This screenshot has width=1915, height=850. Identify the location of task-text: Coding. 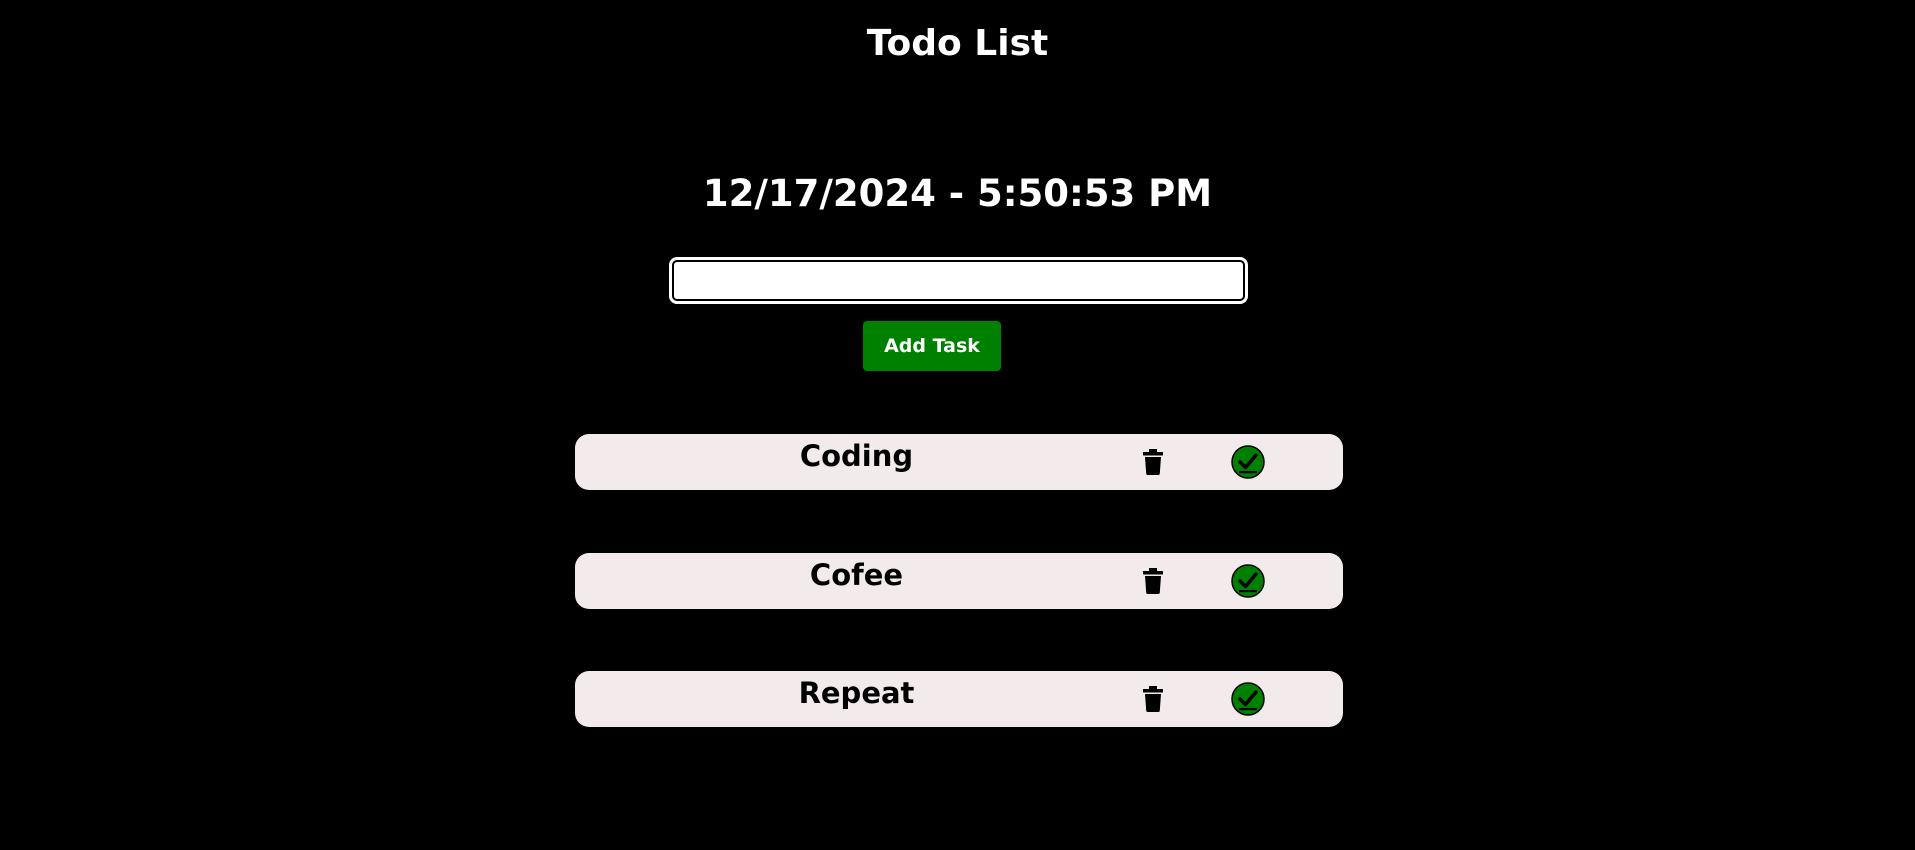
(856, 456).